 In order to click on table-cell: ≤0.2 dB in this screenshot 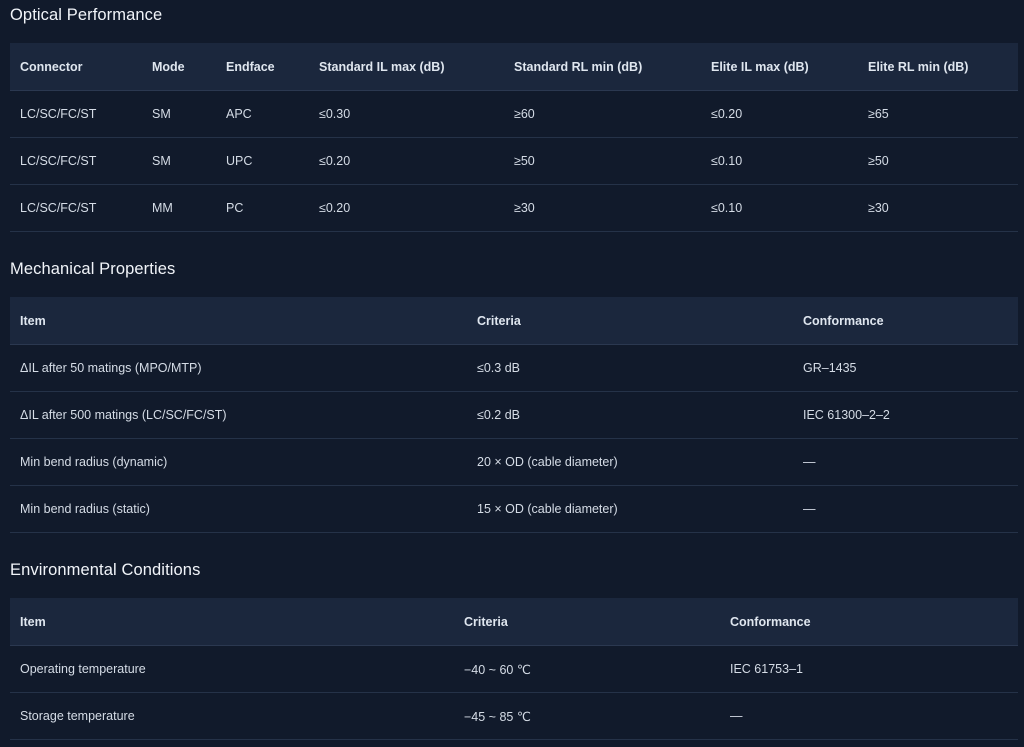, I will do `click(630, 415)`.